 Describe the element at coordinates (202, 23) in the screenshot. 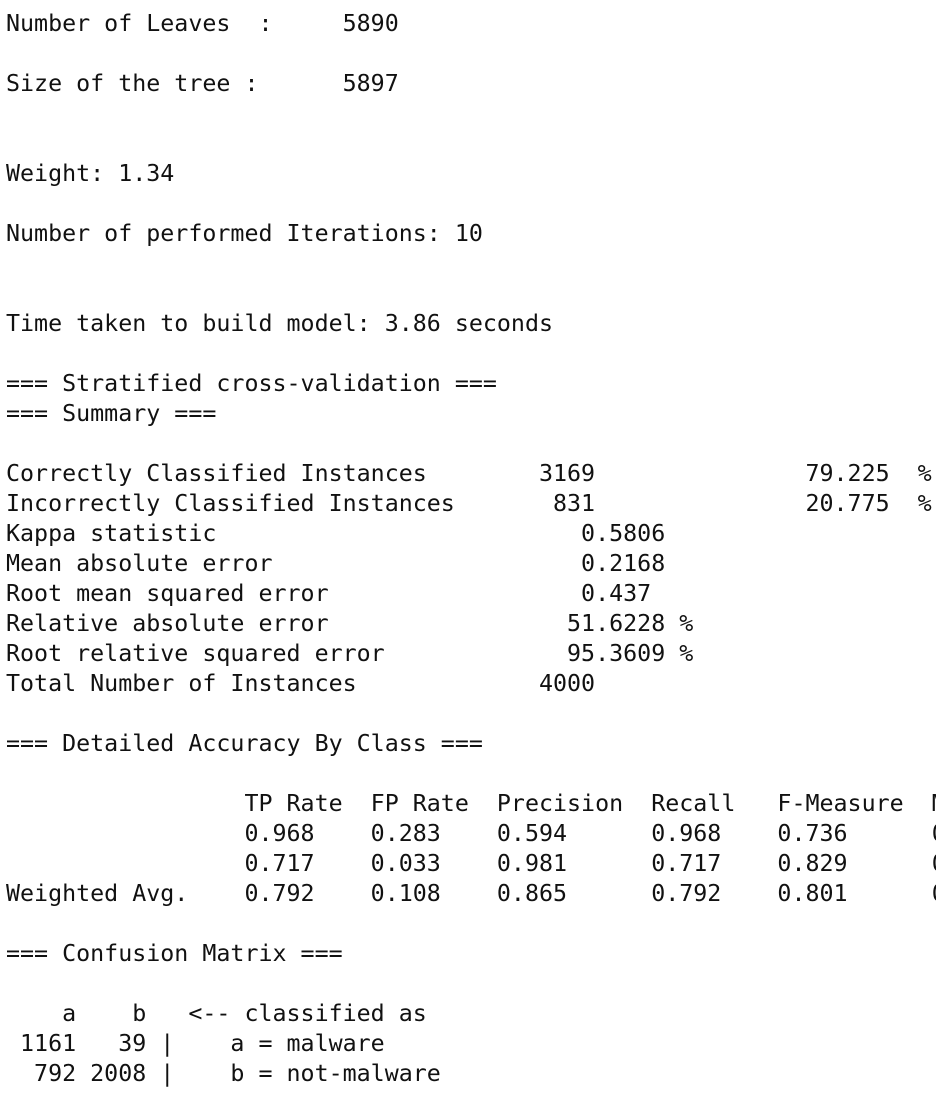

I see `leaves-line: Number of Leaves : 5890` at that location.